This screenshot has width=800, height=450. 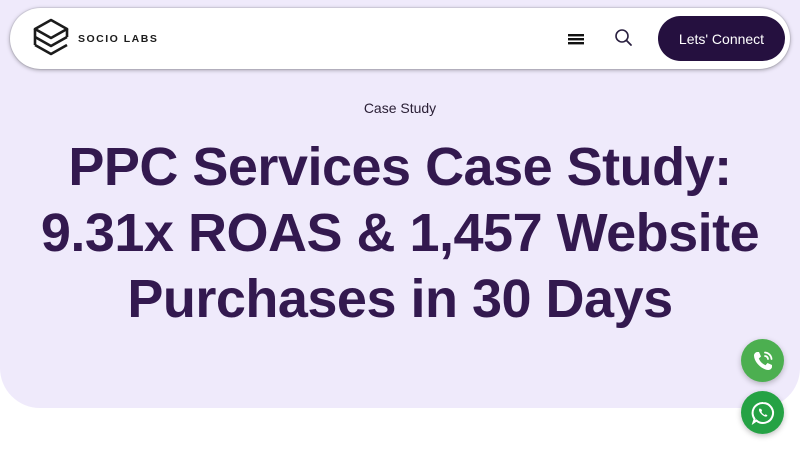 I want to click on phone-icon, so click(x=762, y=360).